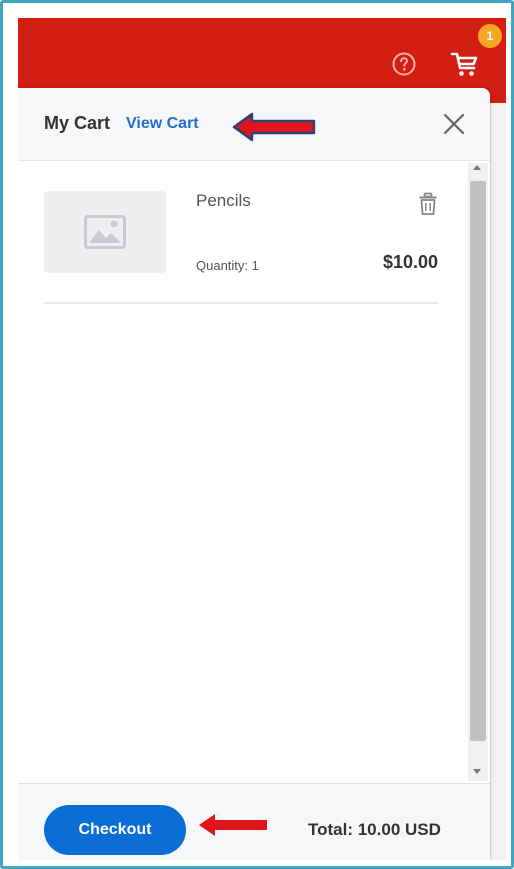 This screenshot has height=869, width=514. I want to click on scroll-up-arrow-icon, so click(477, 167).